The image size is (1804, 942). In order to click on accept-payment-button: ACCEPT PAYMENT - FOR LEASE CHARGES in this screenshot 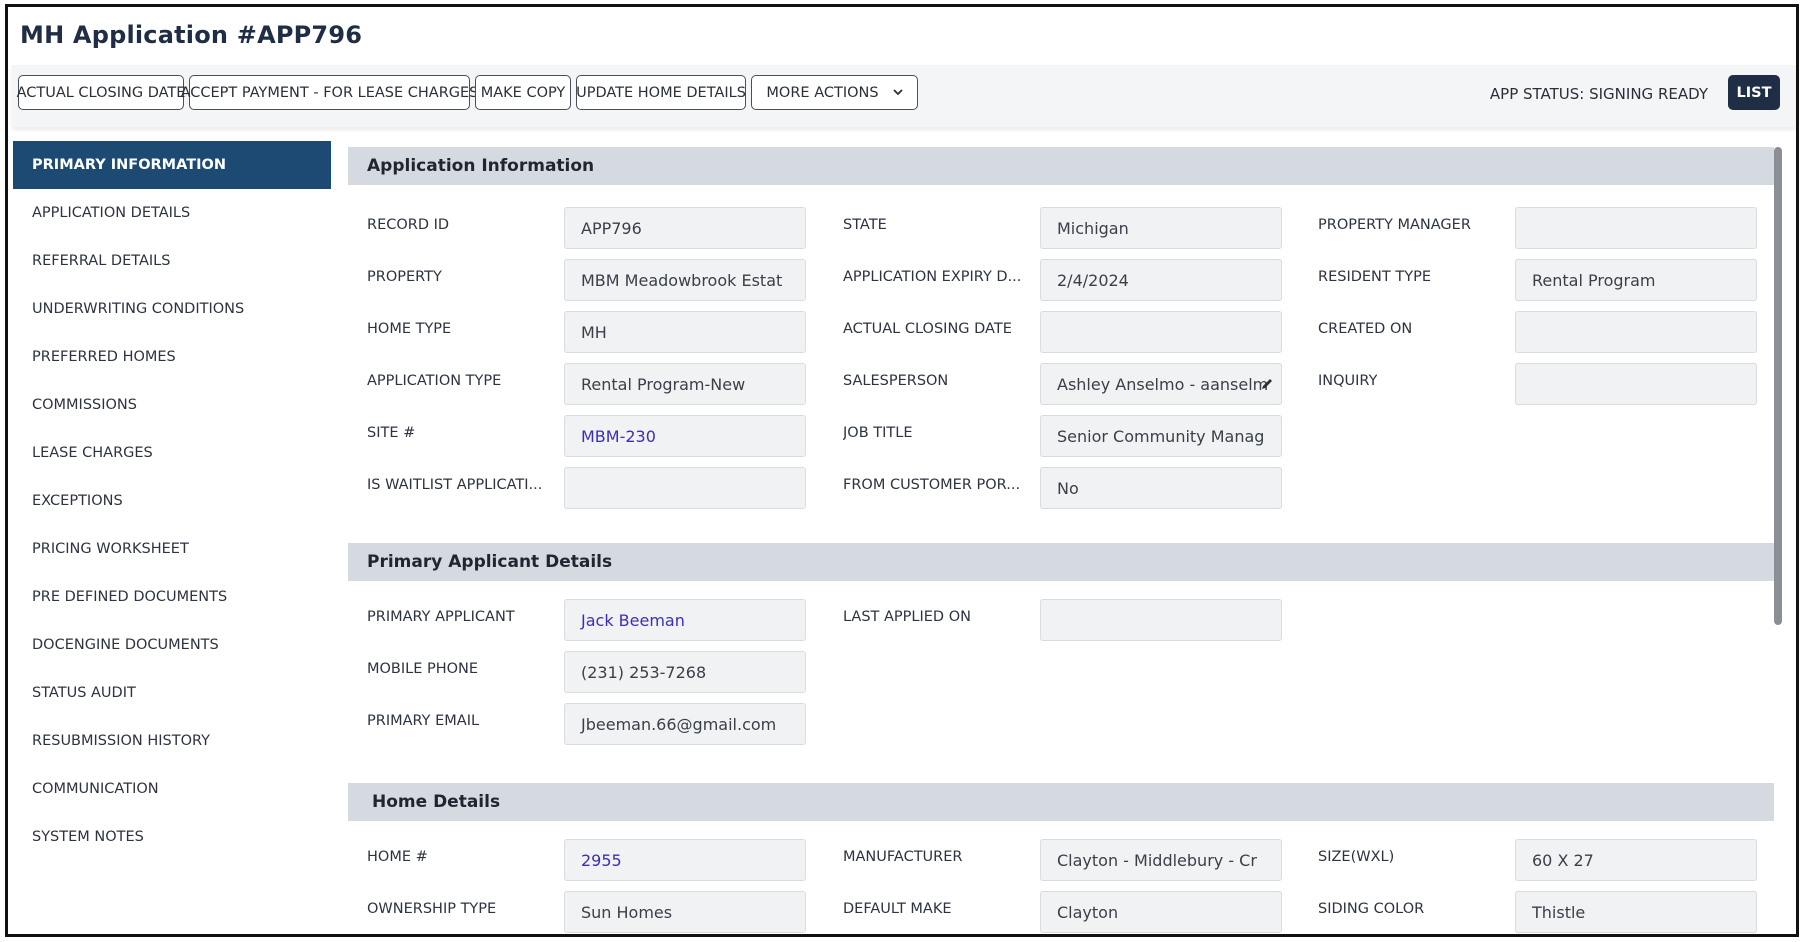, I will do `click(329, 92)`.